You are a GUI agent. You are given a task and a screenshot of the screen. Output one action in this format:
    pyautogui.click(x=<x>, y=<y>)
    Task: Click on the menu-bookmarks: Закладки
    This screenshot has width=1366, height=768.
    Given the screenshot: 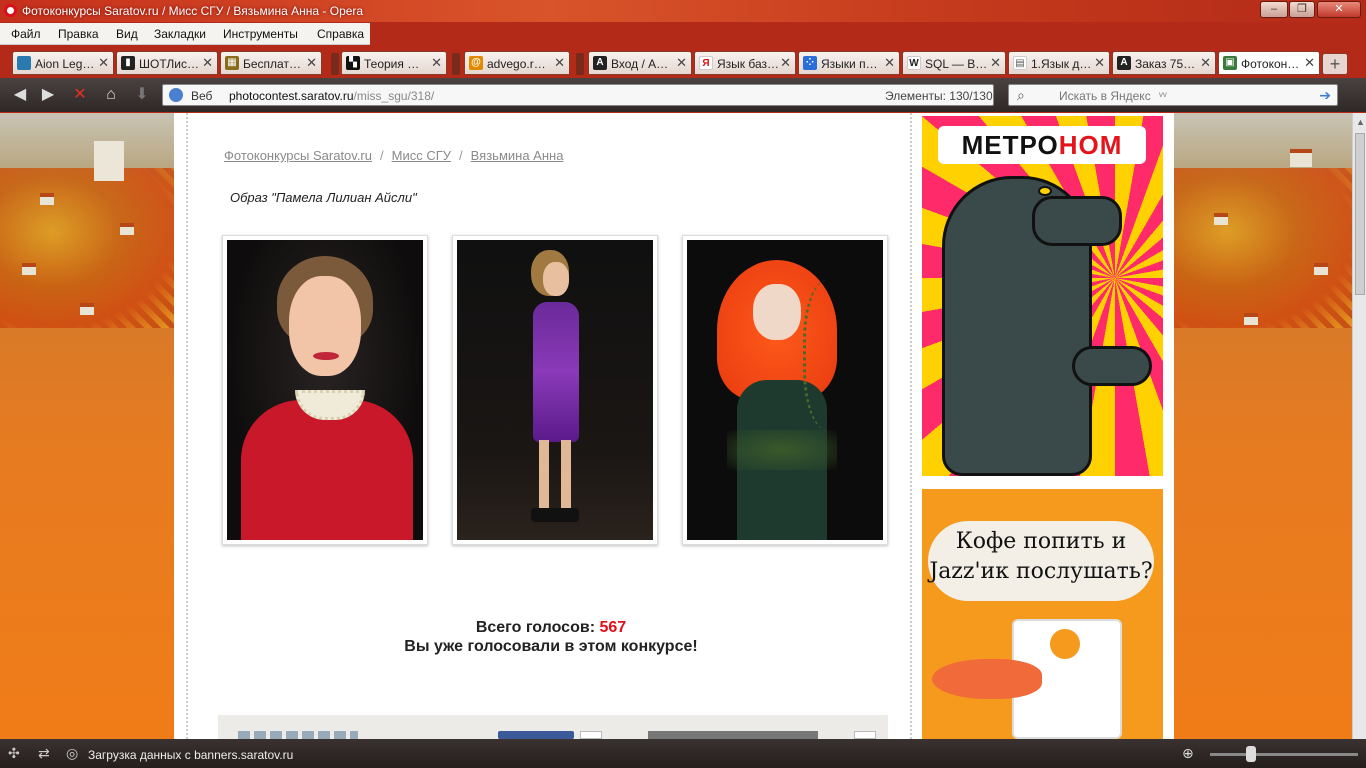 What is the action you would take?
    pyautogui.click(x=180, y=34)
    